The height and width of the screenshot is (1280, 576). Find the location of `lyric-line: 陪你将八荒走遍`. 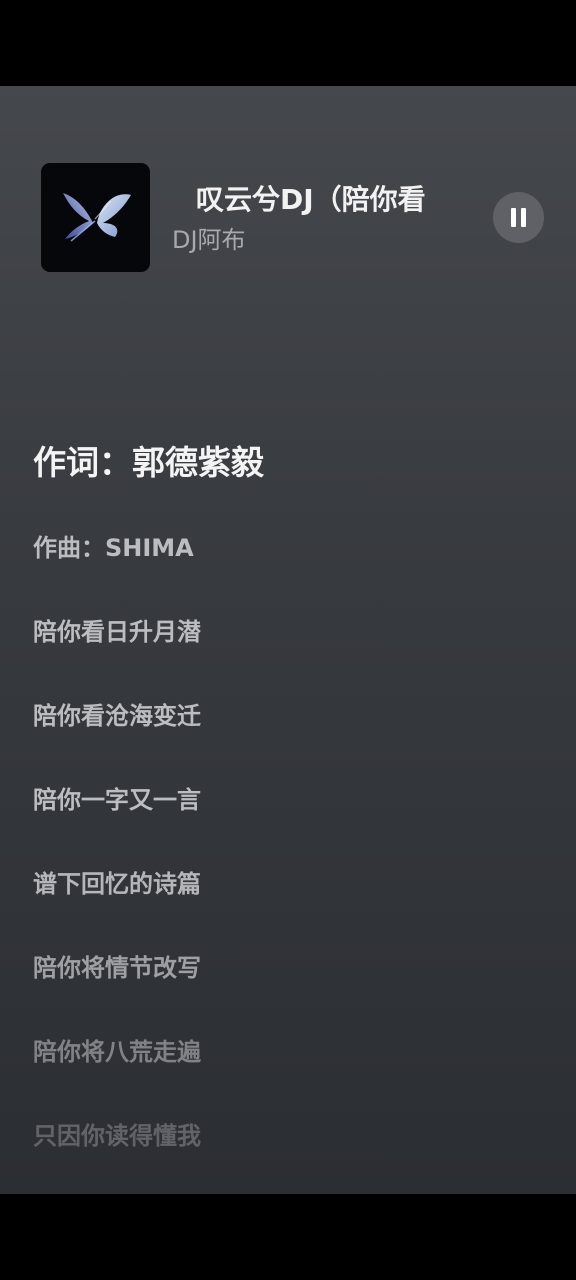

lyric-line: 陪你将八荒走遍 is located at coordinates (117, 1052).